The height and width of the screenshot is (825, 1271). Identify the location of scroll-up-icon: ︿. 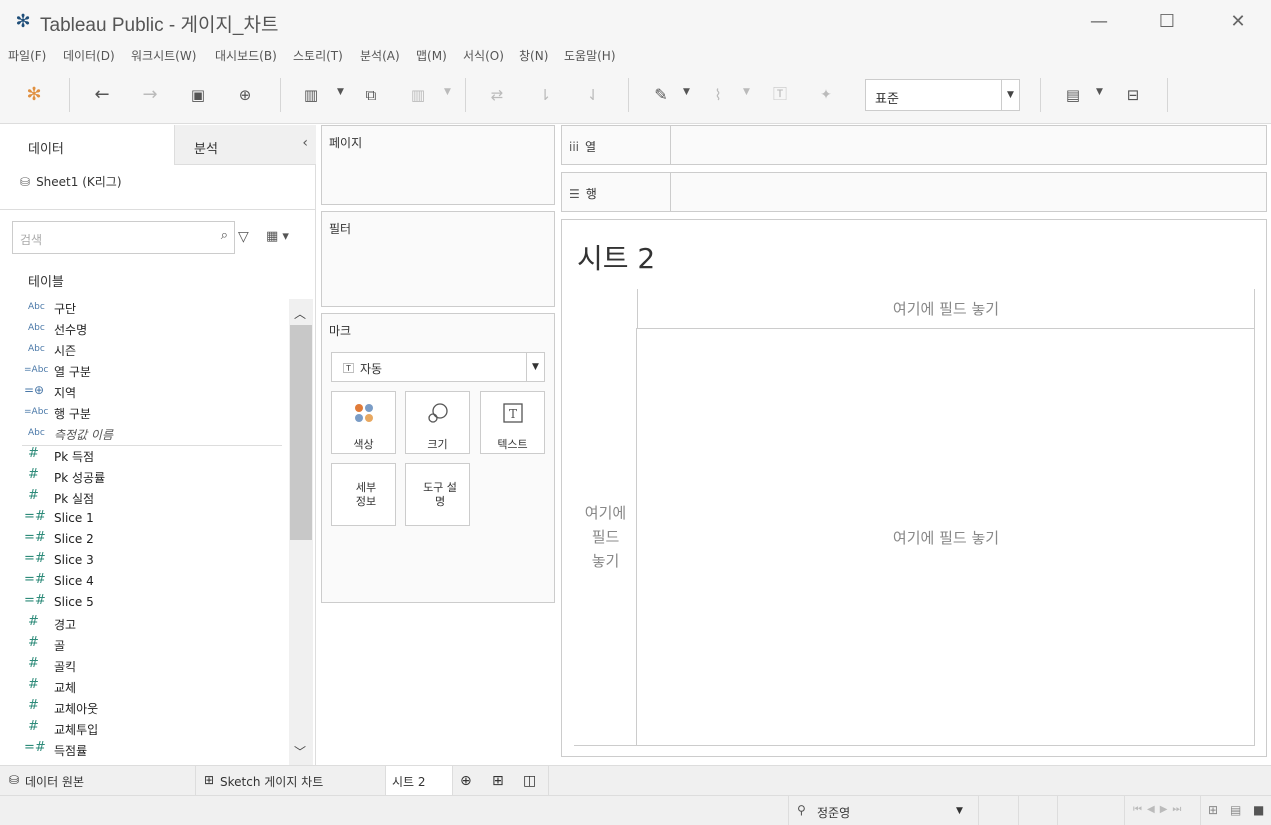
(300, 313).